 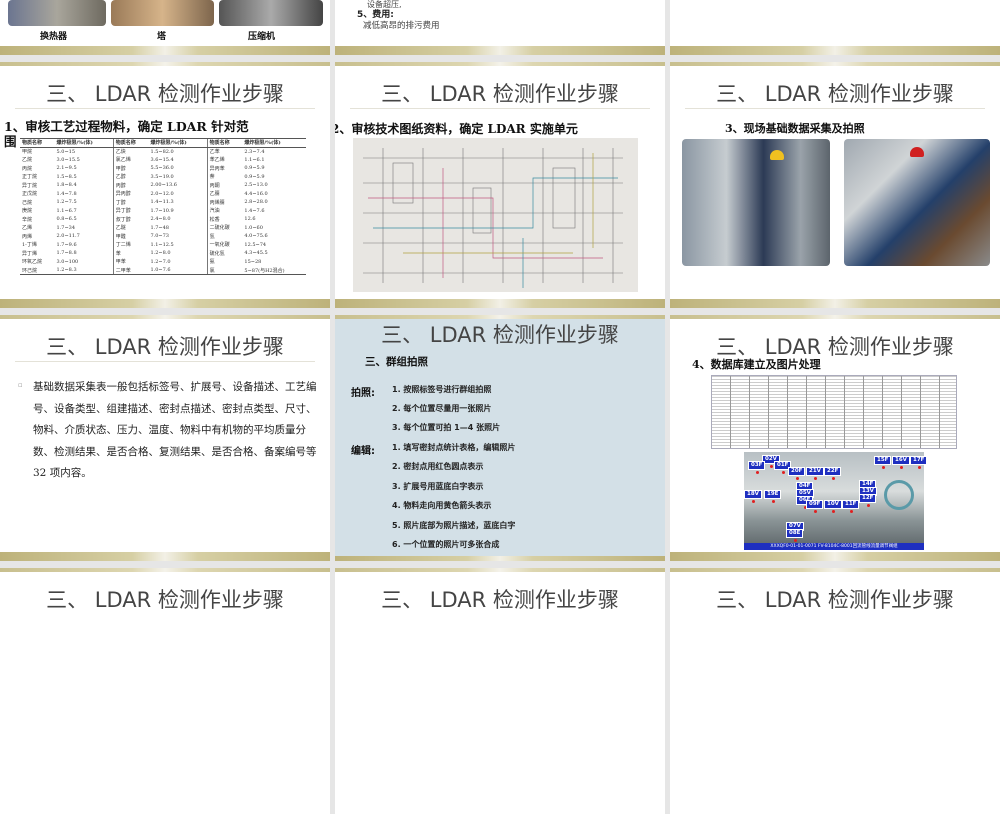 I want to click on table-cell: 异丙醇, so click(x=130, y=193).